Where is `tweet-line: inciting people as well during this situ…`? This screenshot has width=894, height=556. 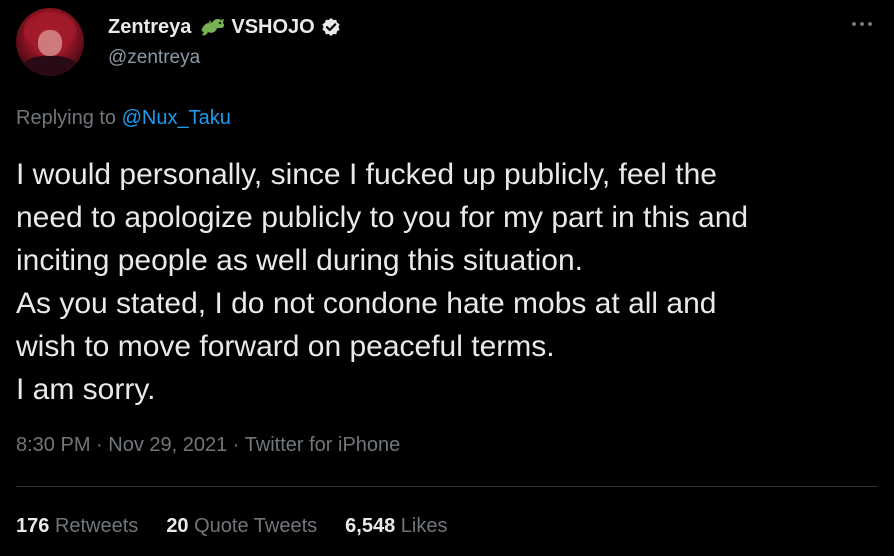 tweet-line: inciting people as well during this situ… is located at coordinates (299, 260).